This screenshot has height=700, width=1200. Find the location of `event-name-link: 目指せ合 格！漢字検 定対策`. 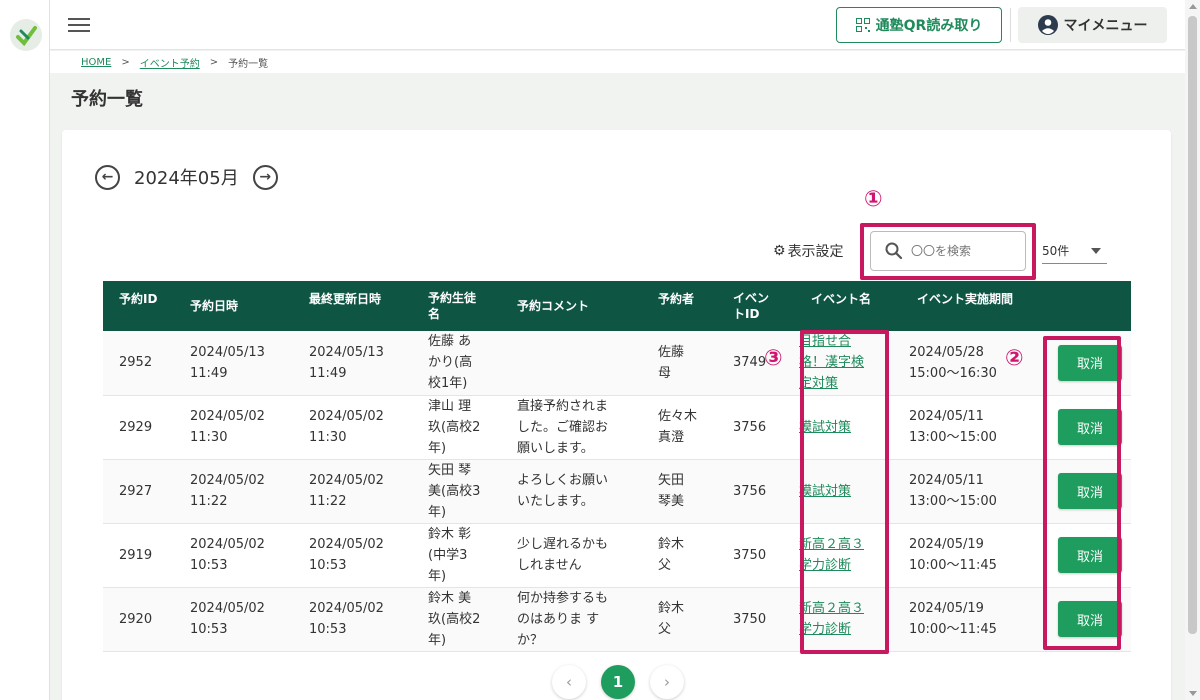

event-name-link: 目指せ合 格！漢字検 定対策 is located at coordinates (850, 362).